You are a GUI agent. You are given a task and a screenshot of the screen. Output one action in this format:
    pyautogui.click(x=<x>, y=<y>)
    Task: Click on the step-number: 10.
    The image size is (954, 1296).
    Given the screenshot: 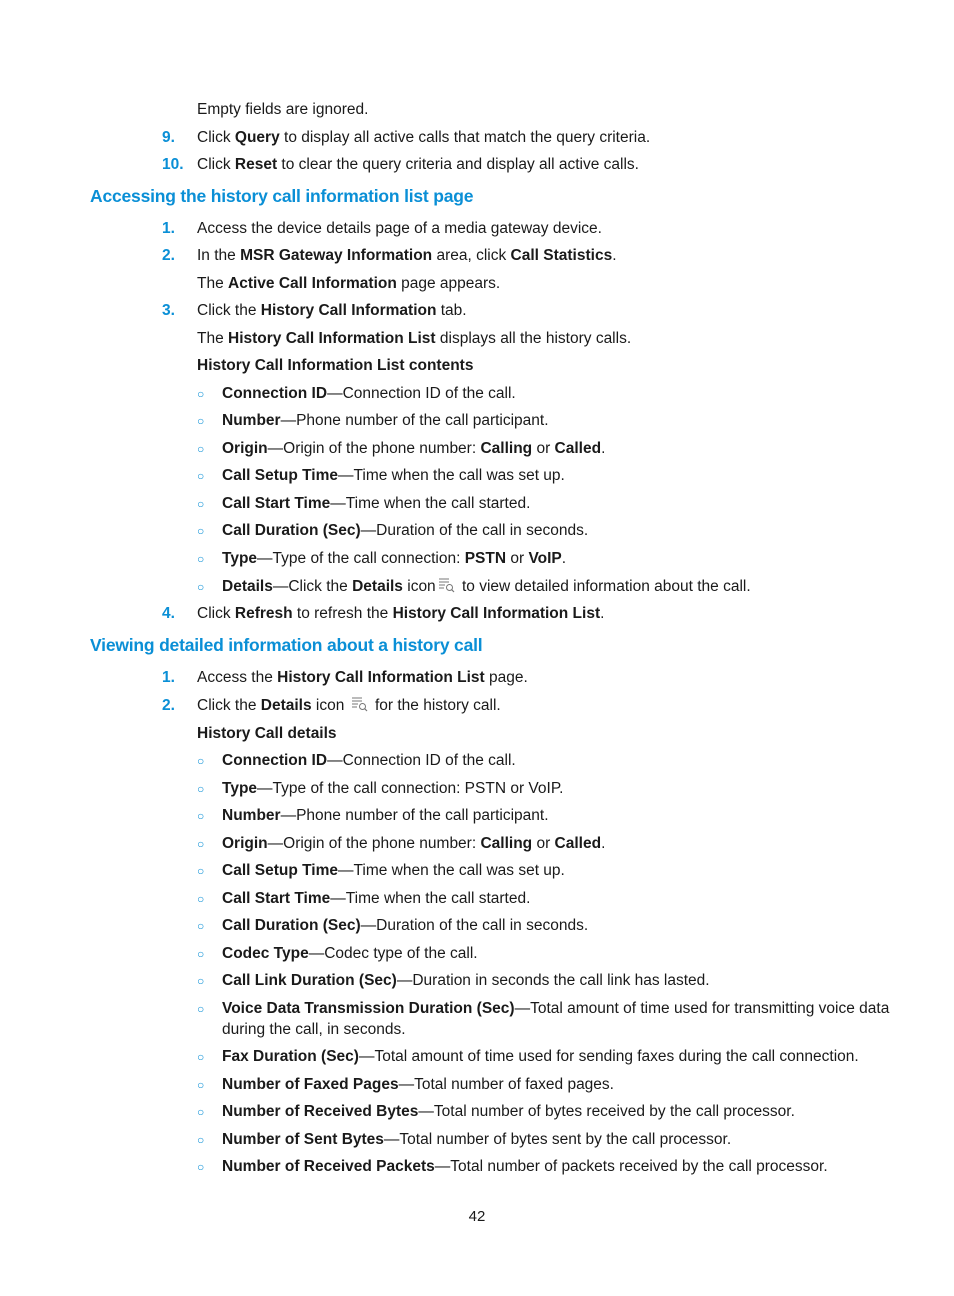 What is the action you would take?
    pyautogui.click(x=173, y=164)
    